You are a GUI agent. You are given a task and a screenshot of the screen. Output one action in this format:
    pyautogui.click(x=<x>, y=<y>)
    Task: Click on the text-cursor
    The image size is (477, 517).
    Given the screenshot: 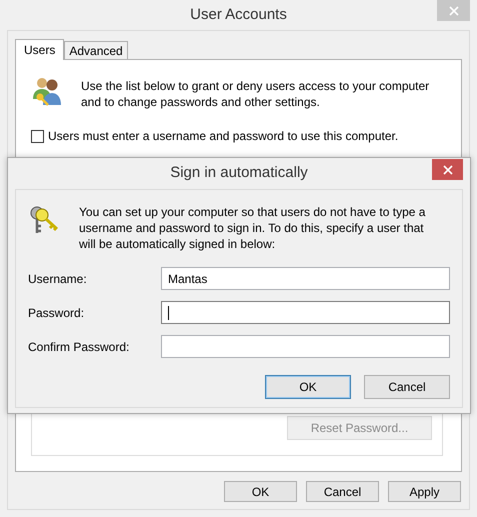 What is the action you would take?
    pyautogui.click(x=168, y=313)
    